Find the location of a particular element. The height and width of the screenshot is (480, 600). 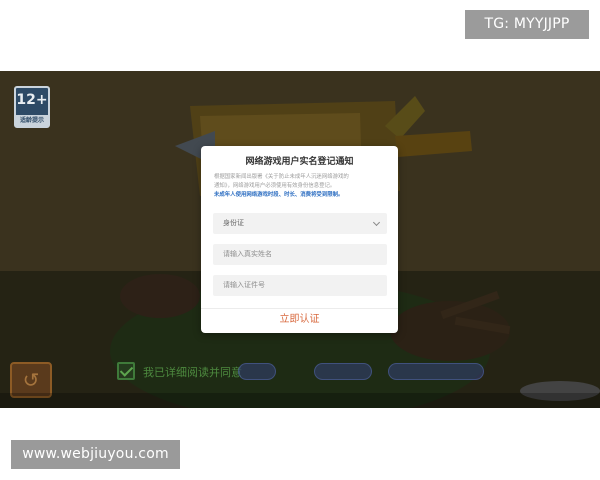

dialog-divider is located at coordinates (299, 308).